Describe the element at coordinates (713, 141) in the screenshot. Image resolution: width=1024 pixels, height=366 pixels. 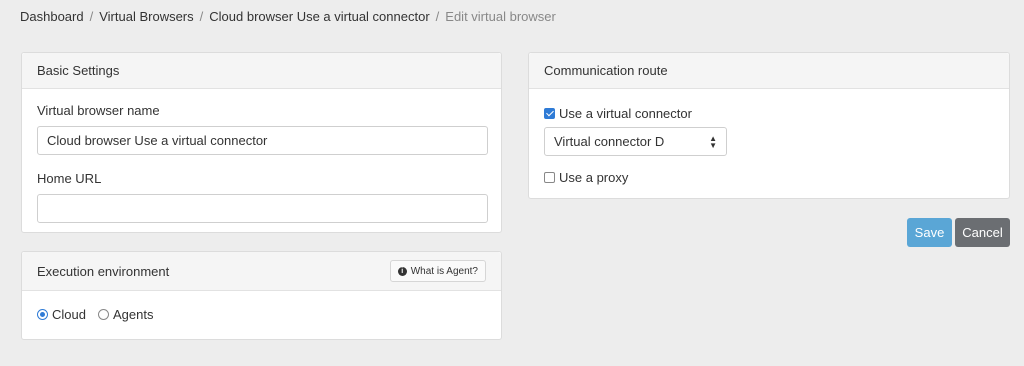
I see `select-updown-icon: ▲ ▼` at that location.